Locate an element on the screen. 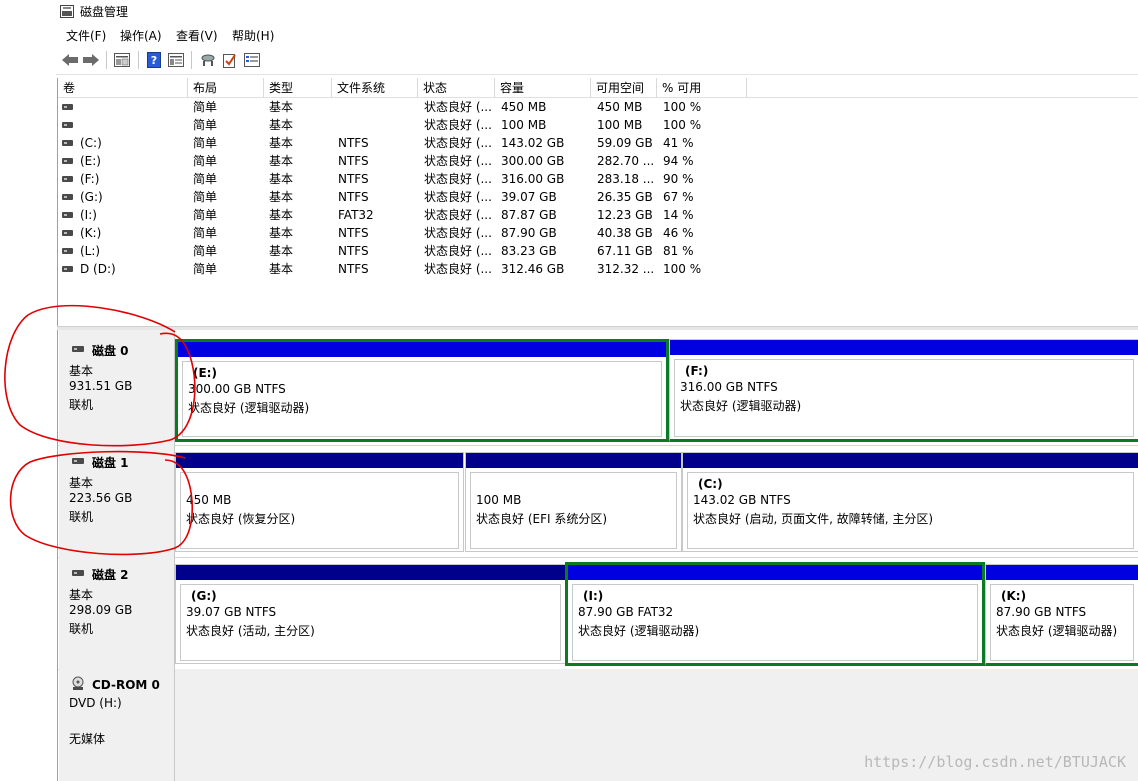 The height and width of the screenshot is (781, 1138). column-header-filler is located at coordinates (942, 88).